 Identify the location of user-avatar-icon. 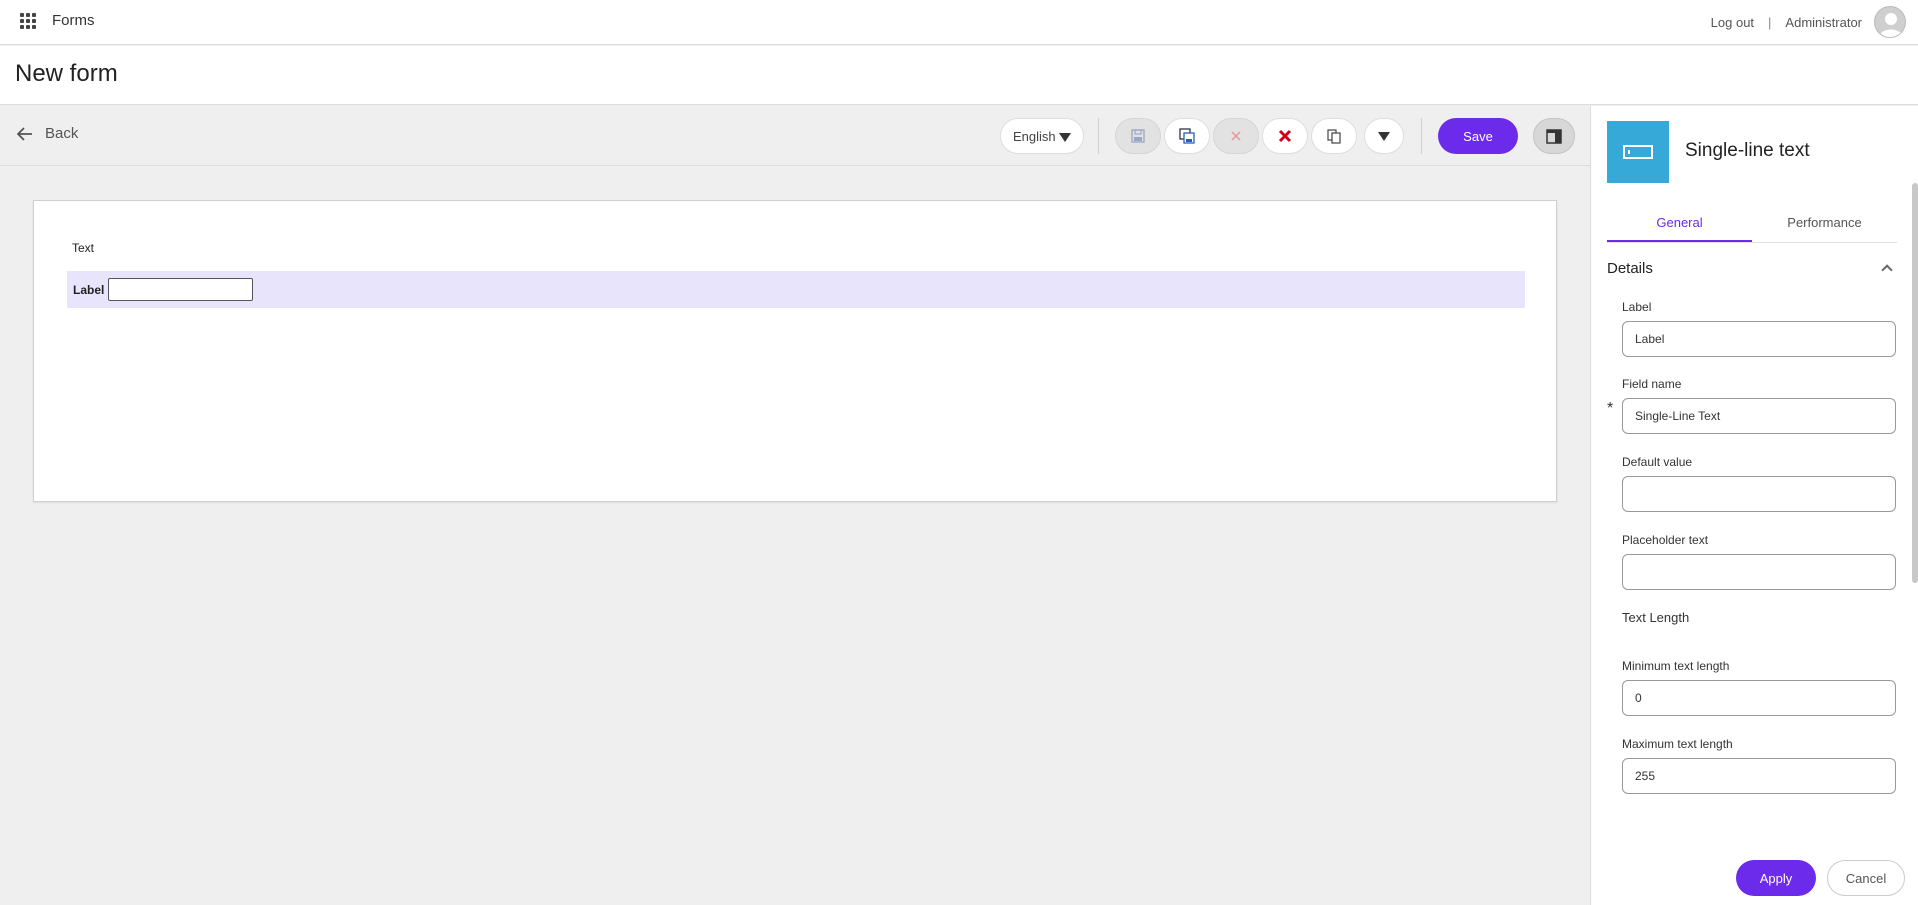
(1890, 22).